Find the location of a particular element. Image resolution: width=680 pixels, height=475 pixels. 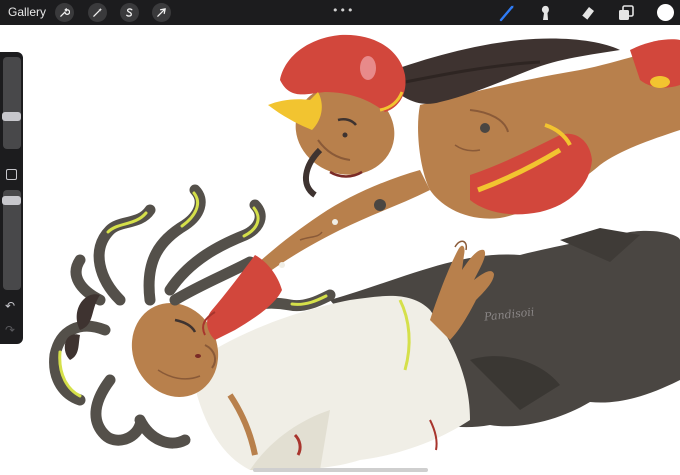

brush-size-thumb is located at coordinates (11, 116).